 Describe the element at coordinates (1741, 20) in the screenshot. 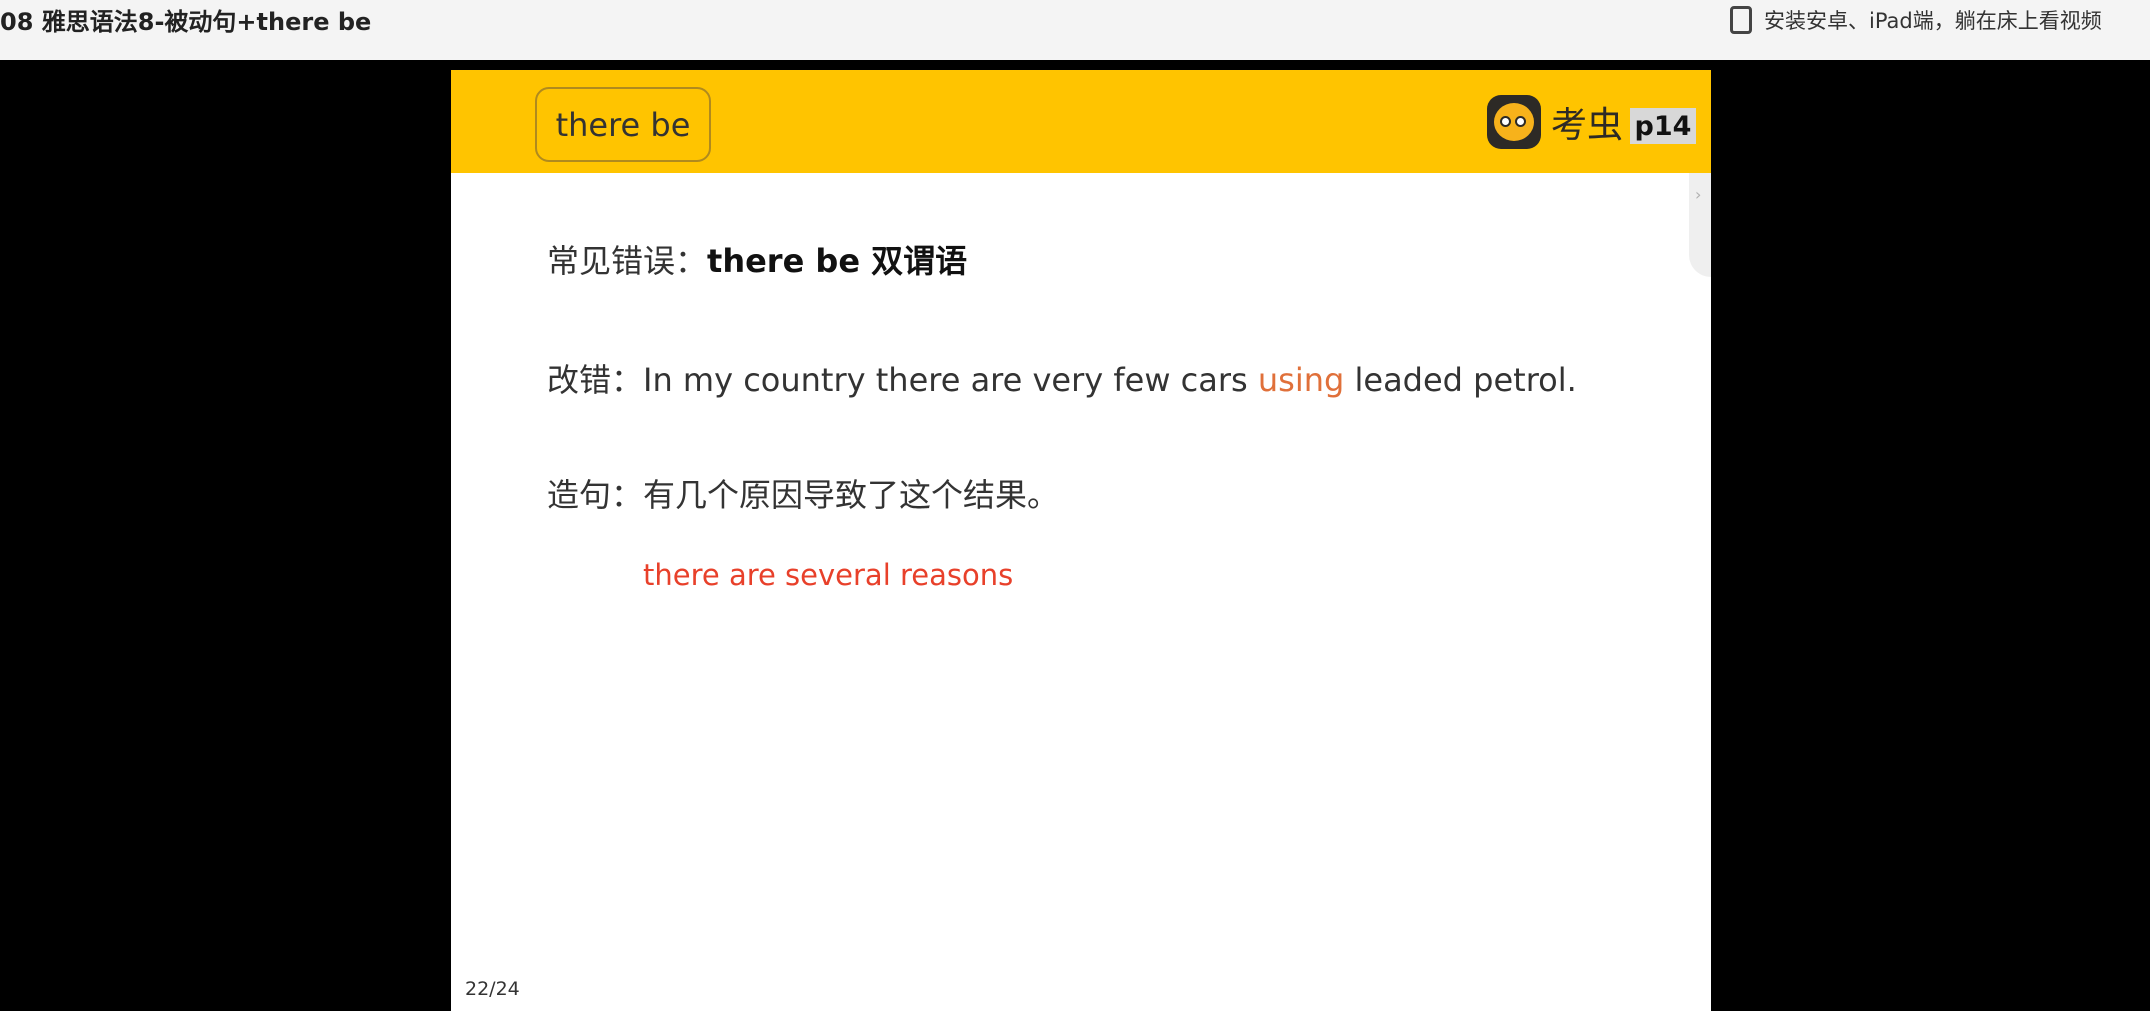

I see `tablet-icon` at that location.